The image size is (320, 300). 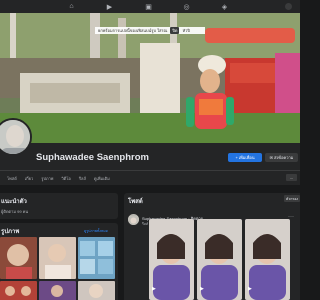 I want to click on account-avatar, so click(x=288, y=6).